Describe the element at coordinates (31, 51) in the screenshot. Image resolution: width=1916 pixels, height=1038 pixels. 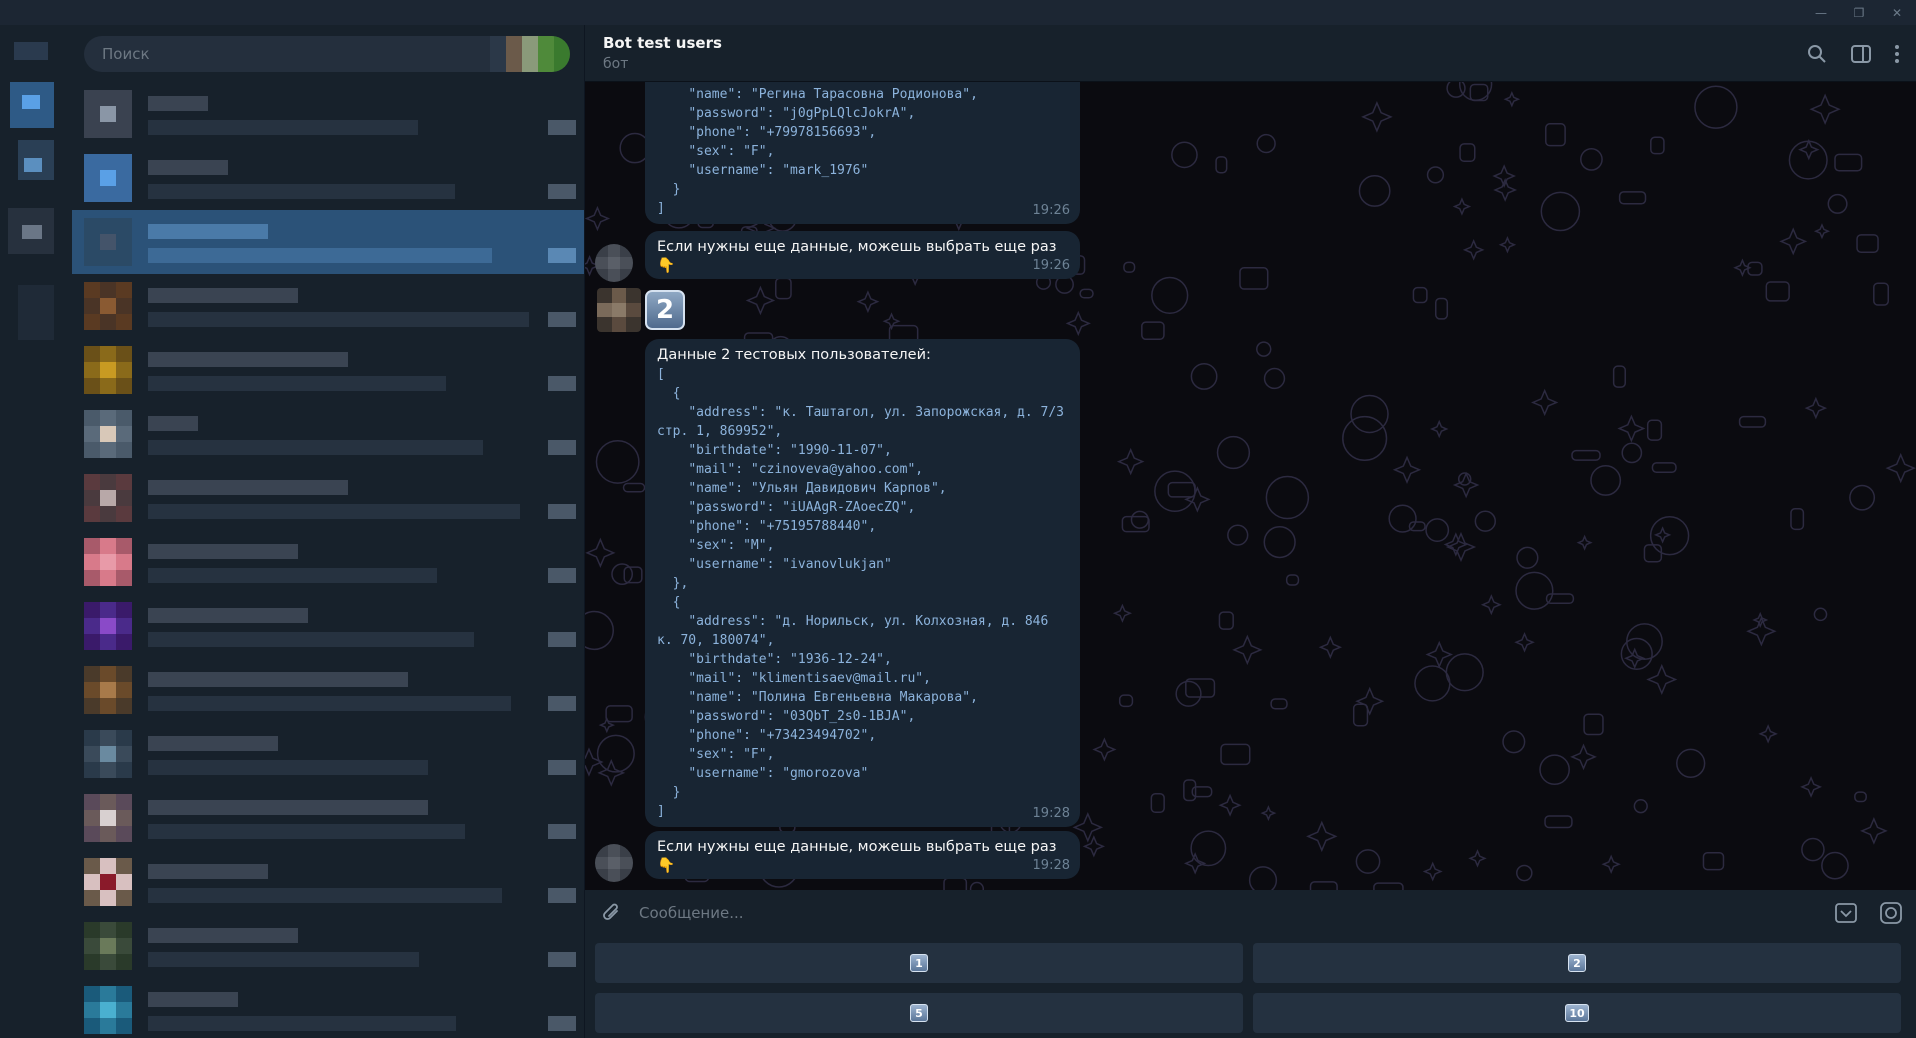
I see `folder-all-chats` at that location.